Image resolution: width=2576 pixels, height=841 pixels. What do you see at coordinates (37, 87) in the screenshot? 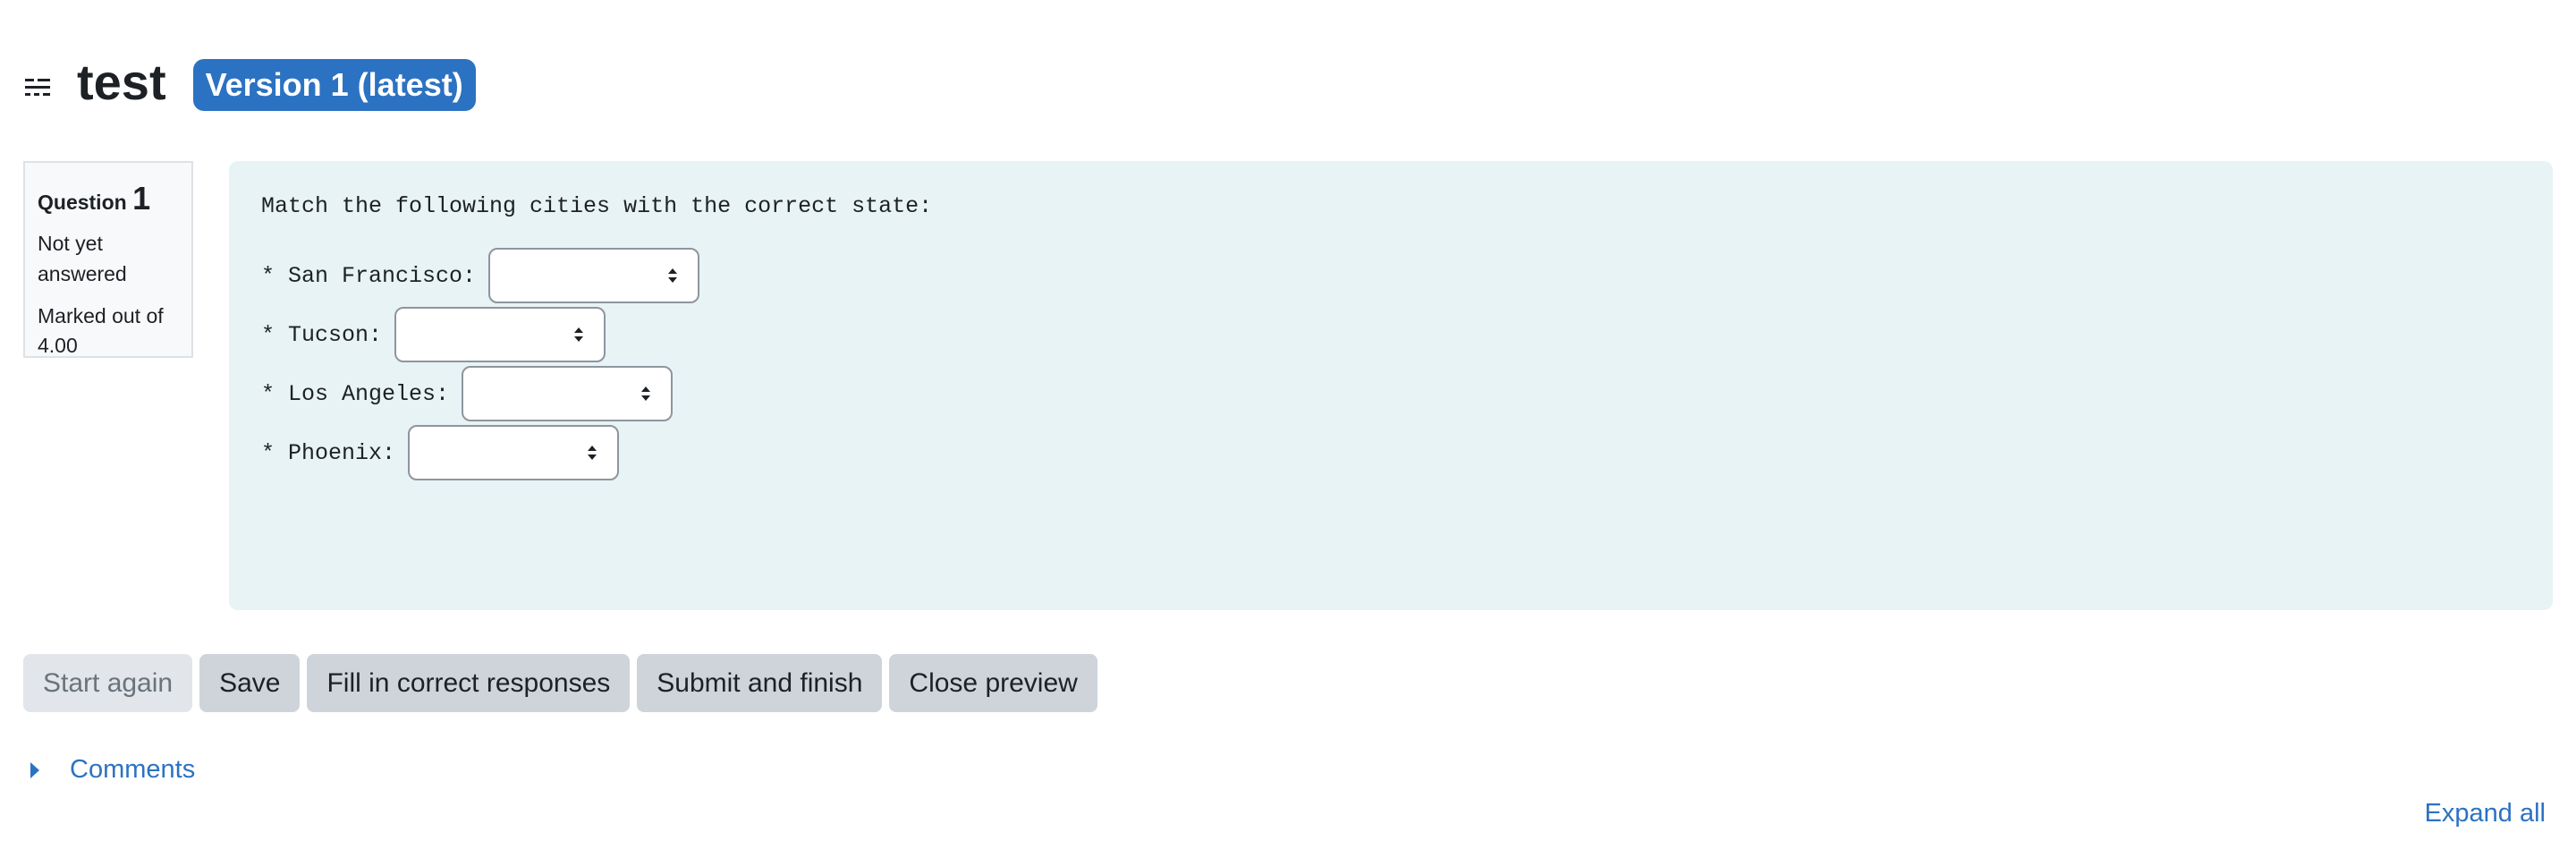
I see `question-type-icon` at bounding box center [37, 87].